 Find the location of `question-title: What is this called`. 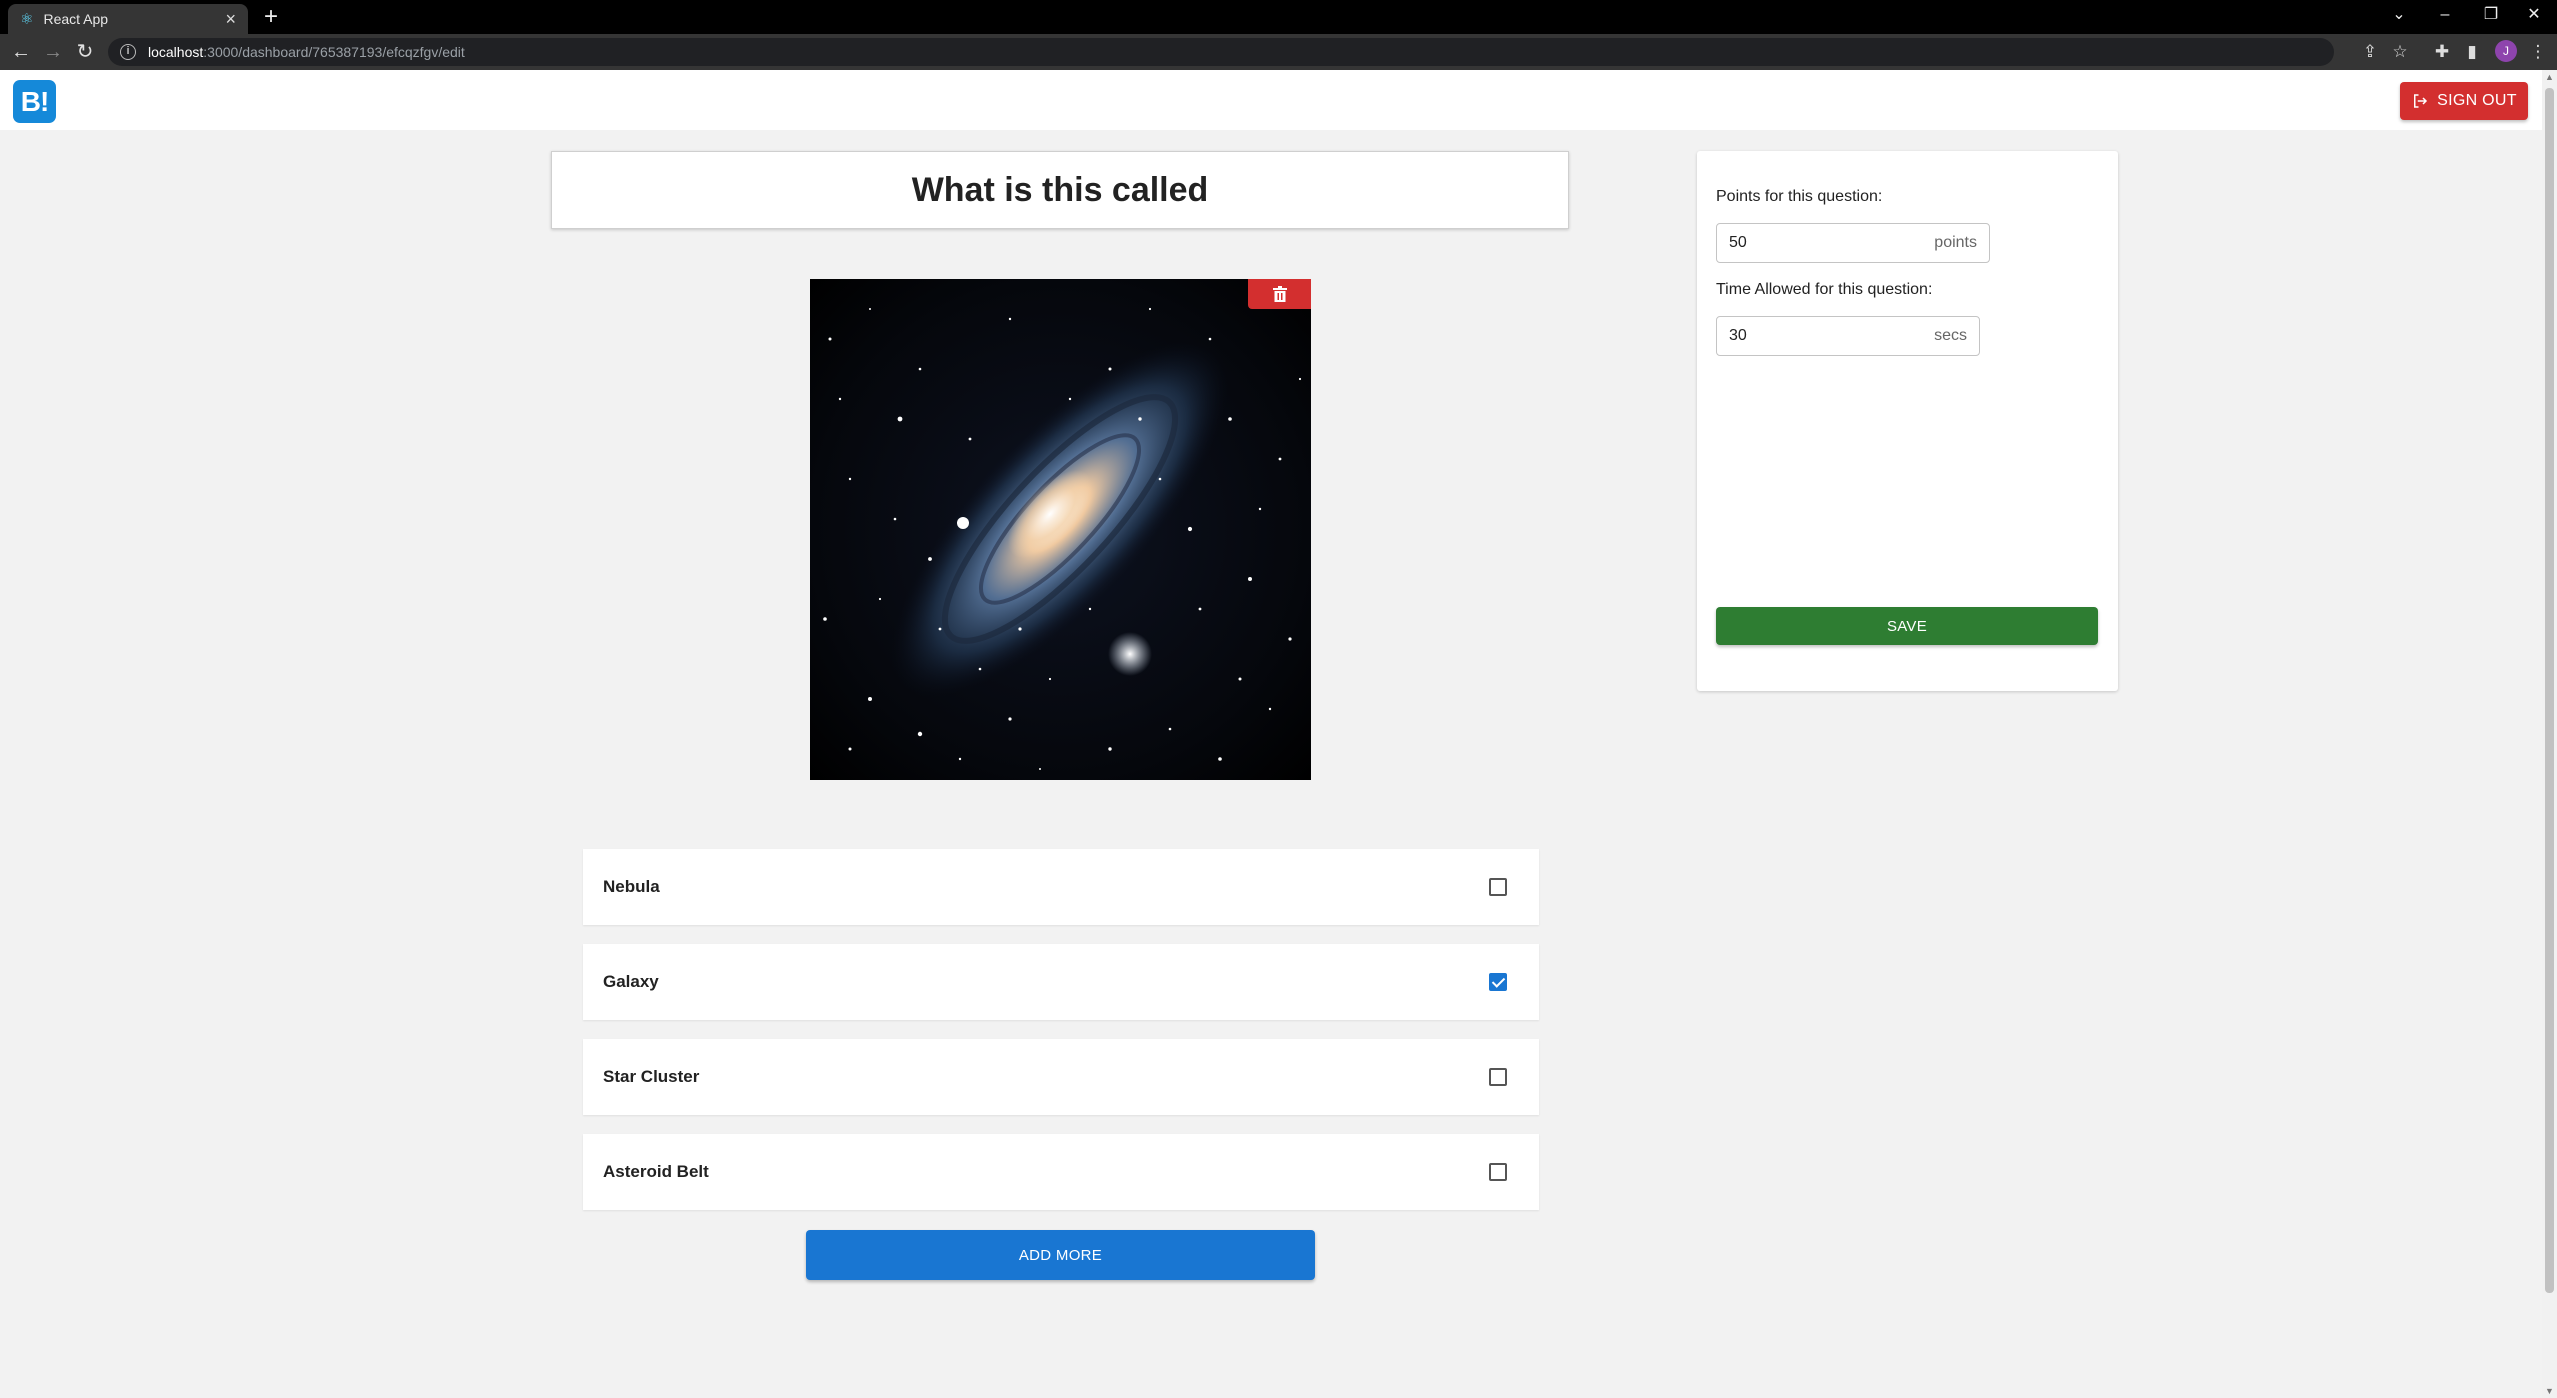

question-title: What is this called is located at coordinates (1060, 190).